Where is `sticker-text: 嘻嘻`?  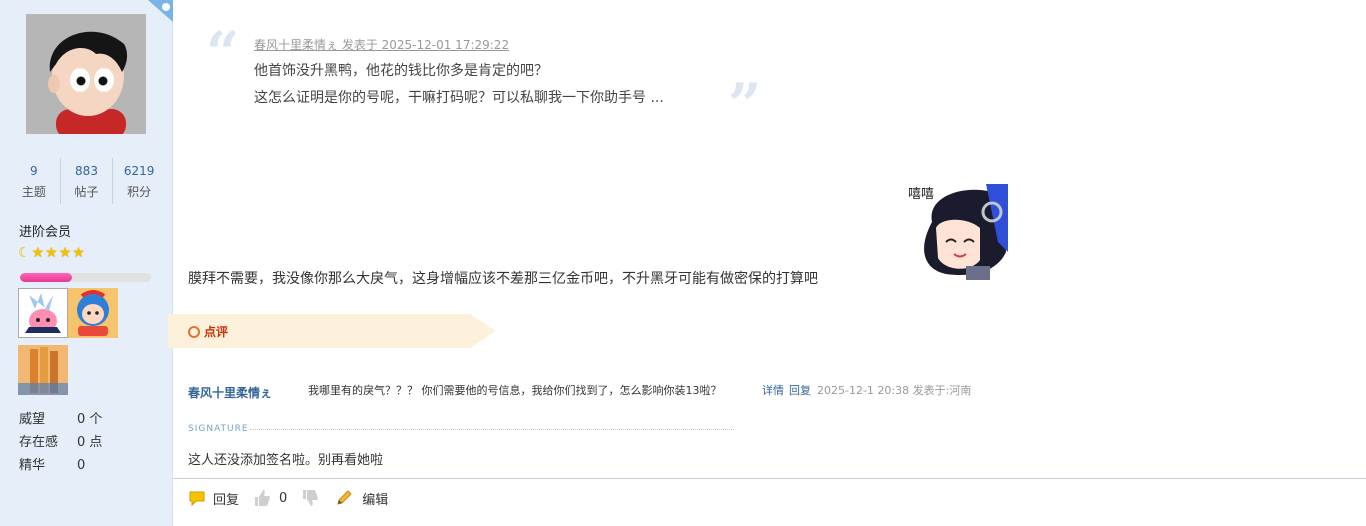
sticker-text: 嘻嘻 is located at coordinates (921, 194).